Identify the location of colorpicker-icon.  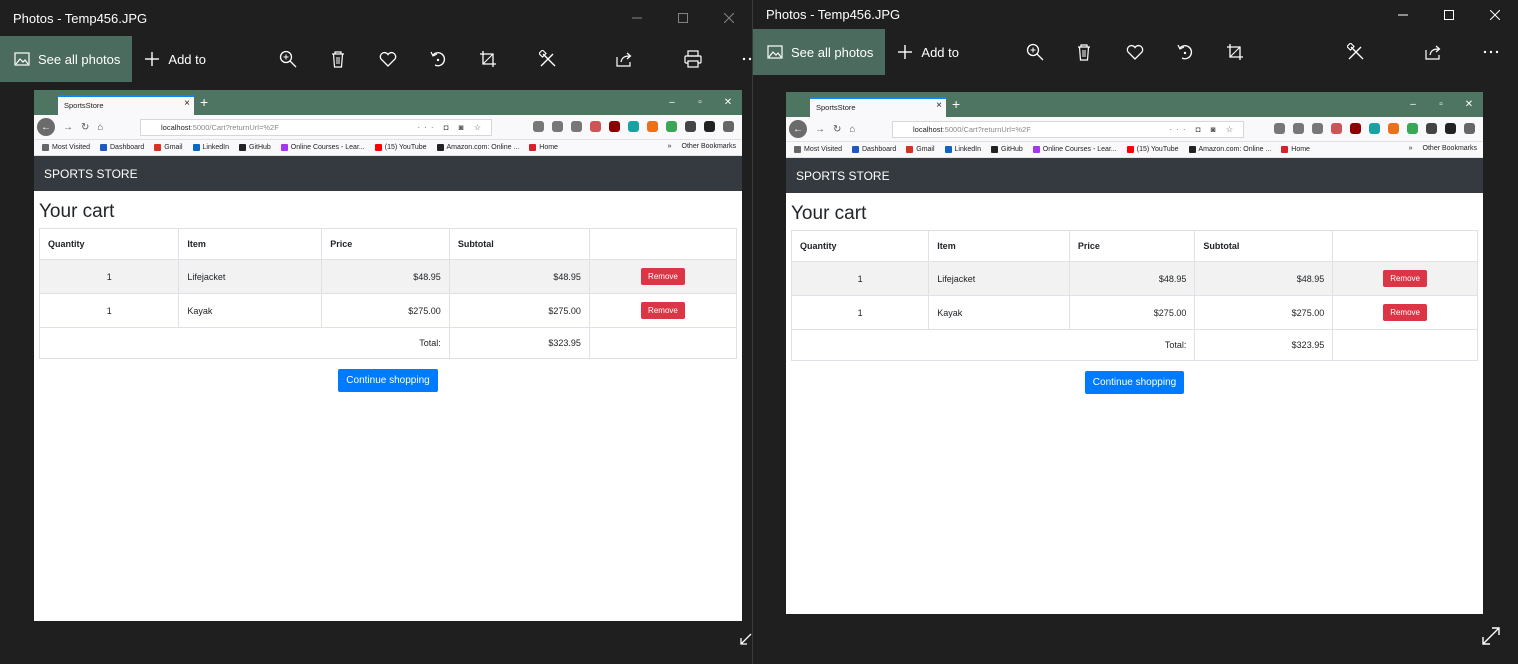
(1336, 128).